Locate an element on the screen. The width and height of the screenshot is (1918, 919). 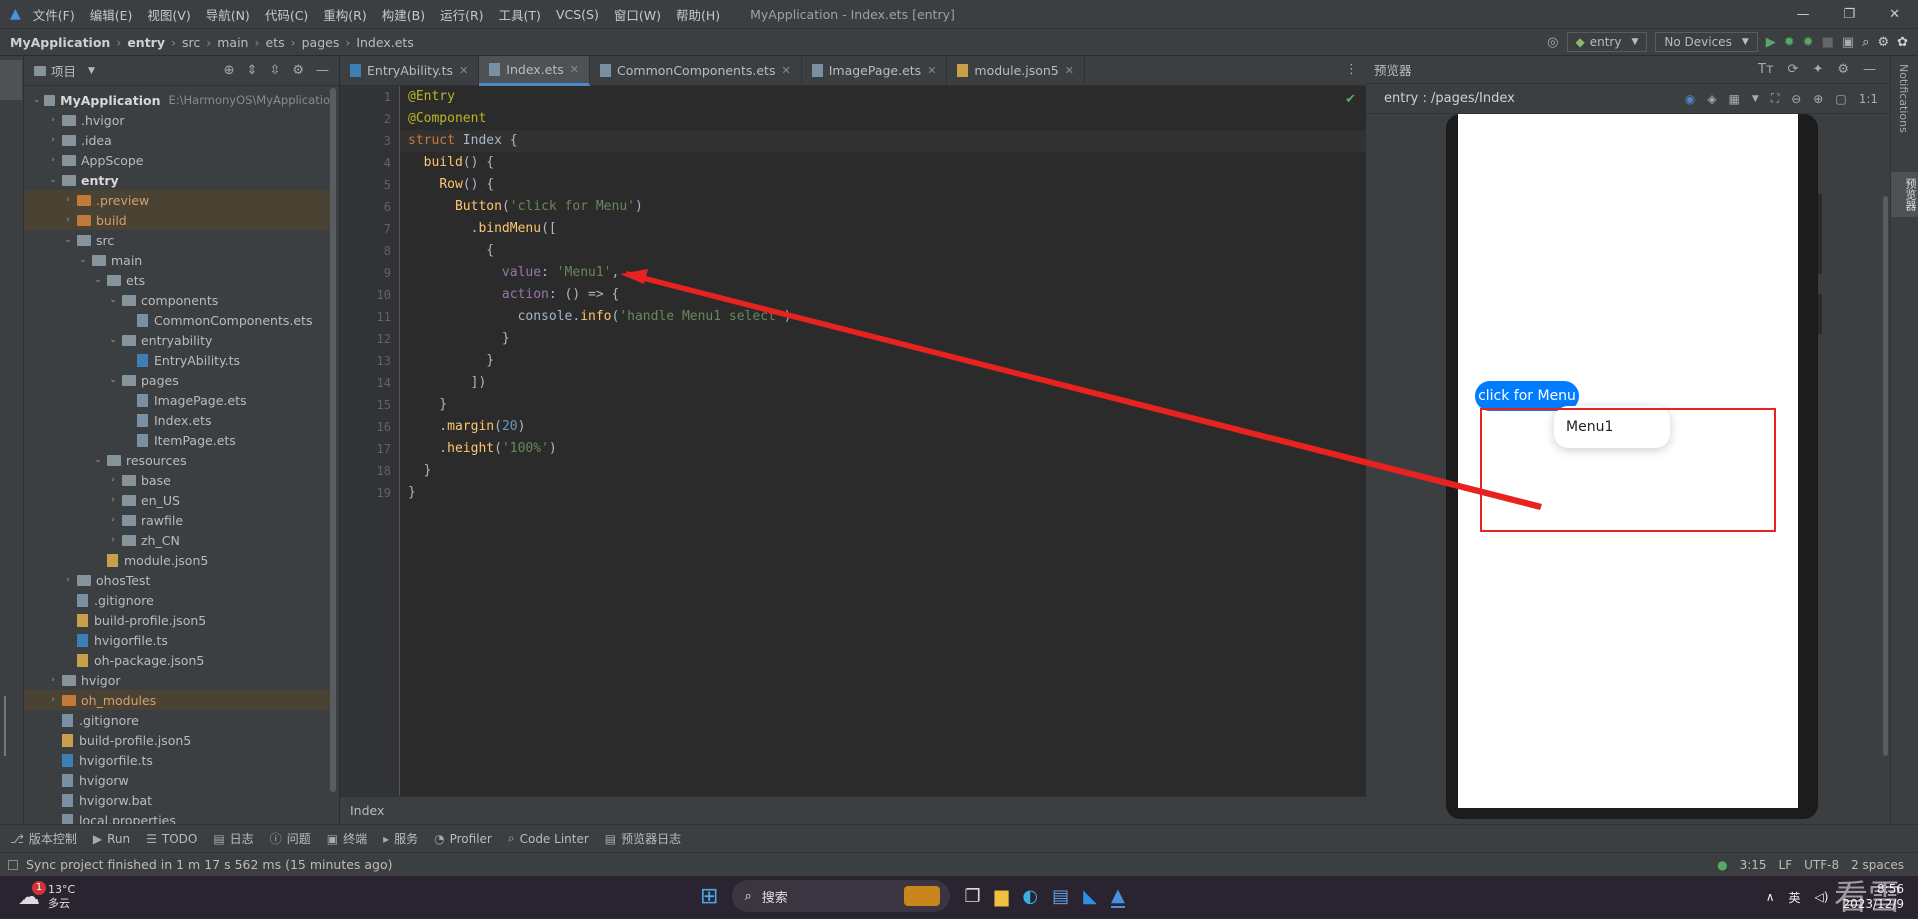
breadcrumb-item: pages is located at coordinates (321, 42).